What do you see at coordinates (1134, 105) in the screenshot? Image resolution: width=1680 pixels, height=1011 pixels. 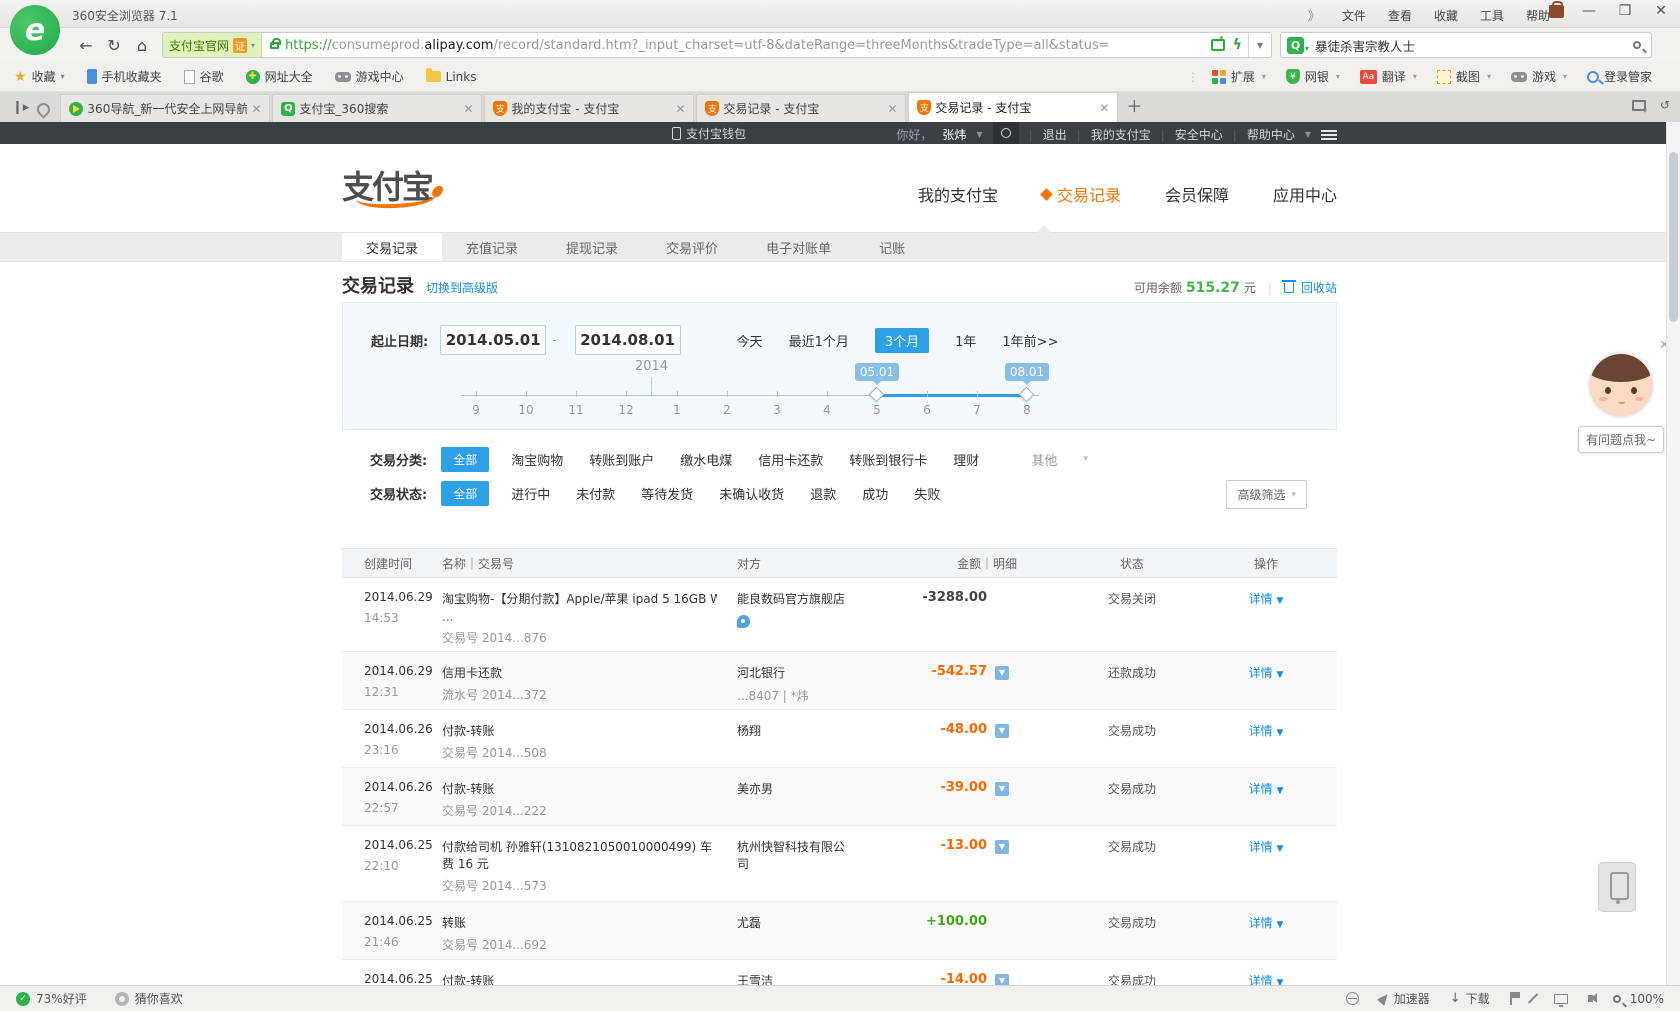 I see `new-tab-button: ＋` at bounding box center [1134, 105].